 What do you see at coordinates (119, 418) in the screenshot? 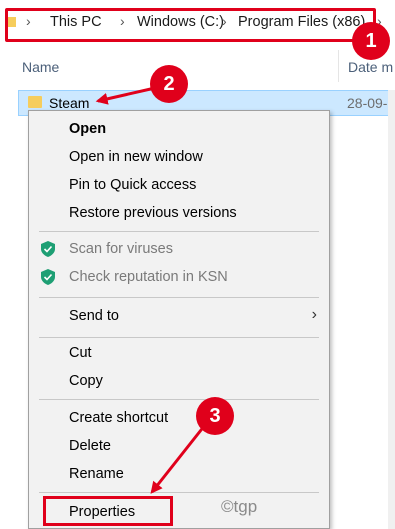
I see `menu-item-label: Create shortcut` at bounding box center [119, 418].